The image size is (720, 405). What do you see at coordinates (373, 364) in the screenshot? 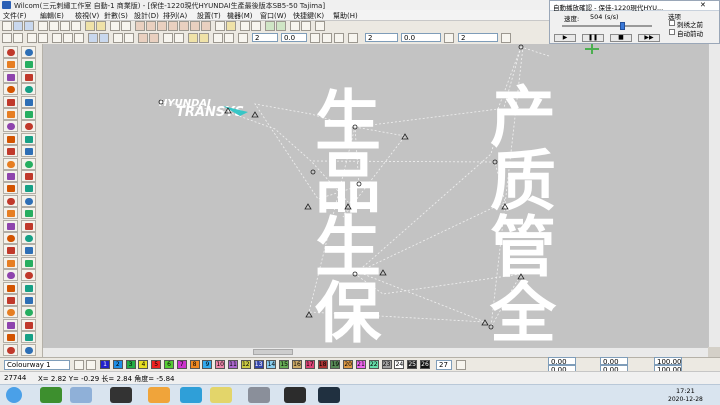
I see `thread-swatch: 22` at bounding box center [373, 364].